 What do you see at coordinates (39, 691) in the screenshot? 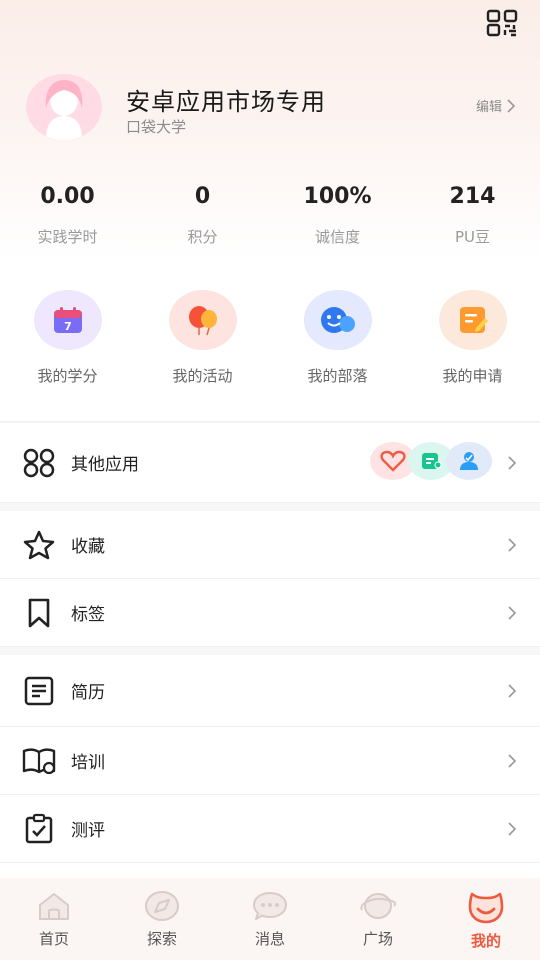
I see `resume-icon` at bounding box center [39, 691].